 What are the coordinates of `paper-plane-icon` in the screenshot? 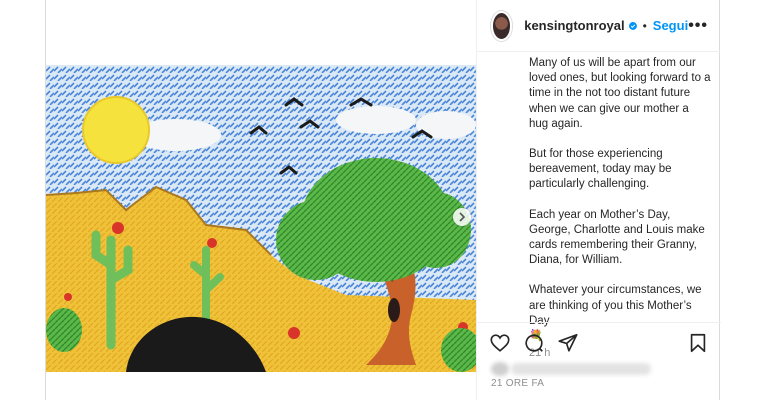 It's located at (568, 343).